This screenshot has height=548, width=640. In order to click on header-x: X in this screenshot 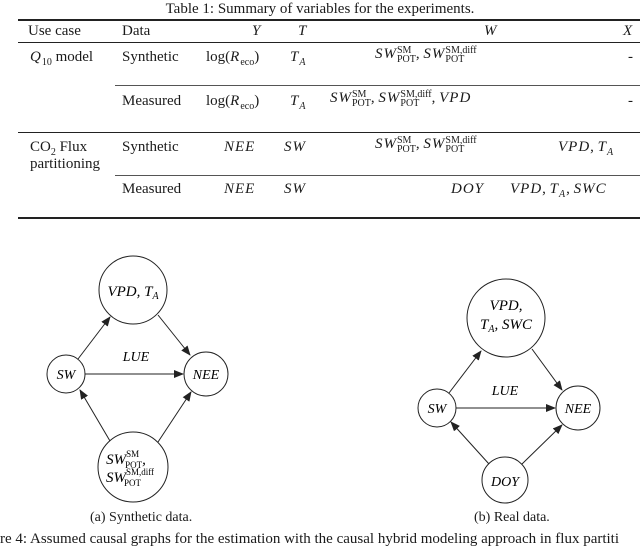, I will do `click(628, 31)`.